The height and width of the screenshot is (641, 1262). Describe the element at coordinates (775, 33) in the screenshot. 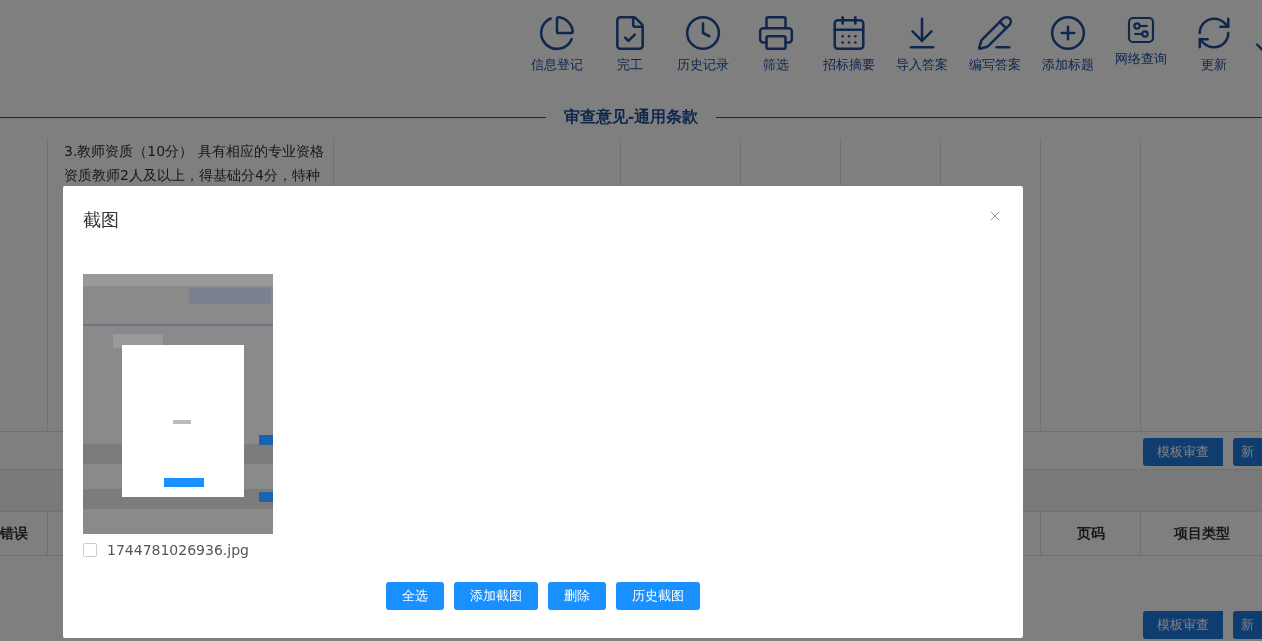

I see `printer-icon` at that location.